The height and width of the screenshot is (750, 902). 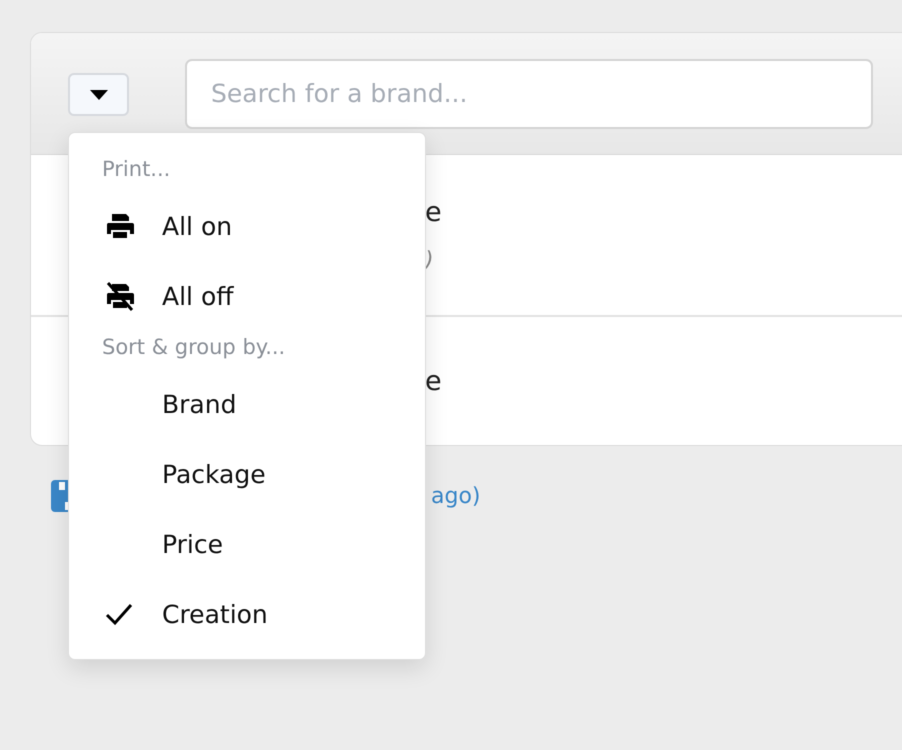 I want to click on menu-item: Creation, so click(x=247, y=614).